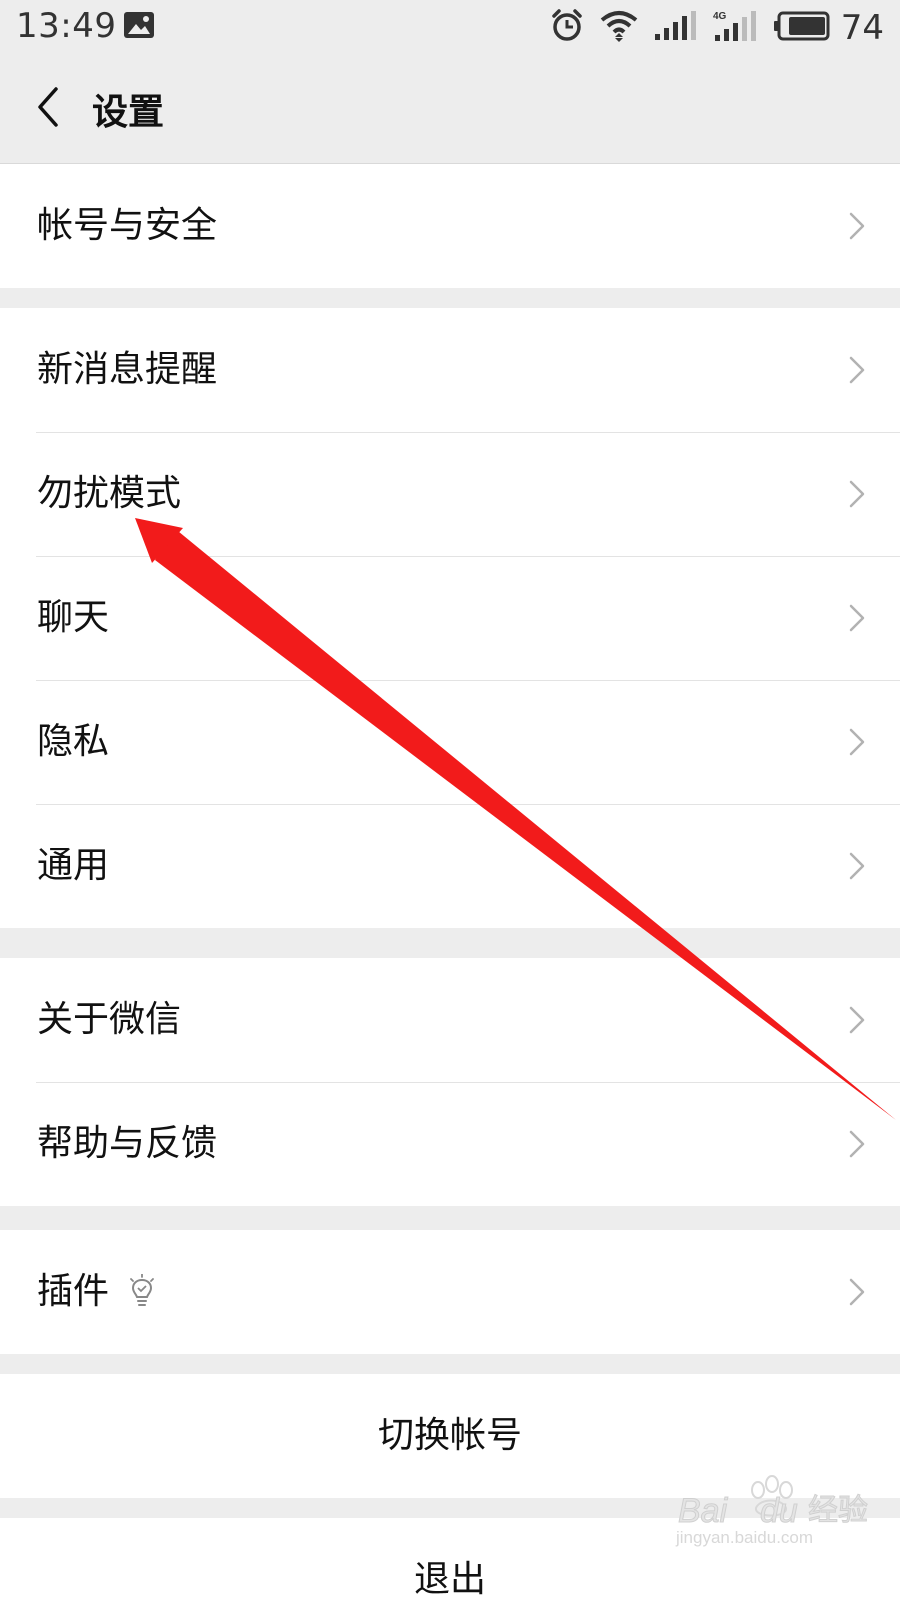 This screenshot has height=1600, width=900. I want to click on settings-item-label: 隐私, so click(73, 741).